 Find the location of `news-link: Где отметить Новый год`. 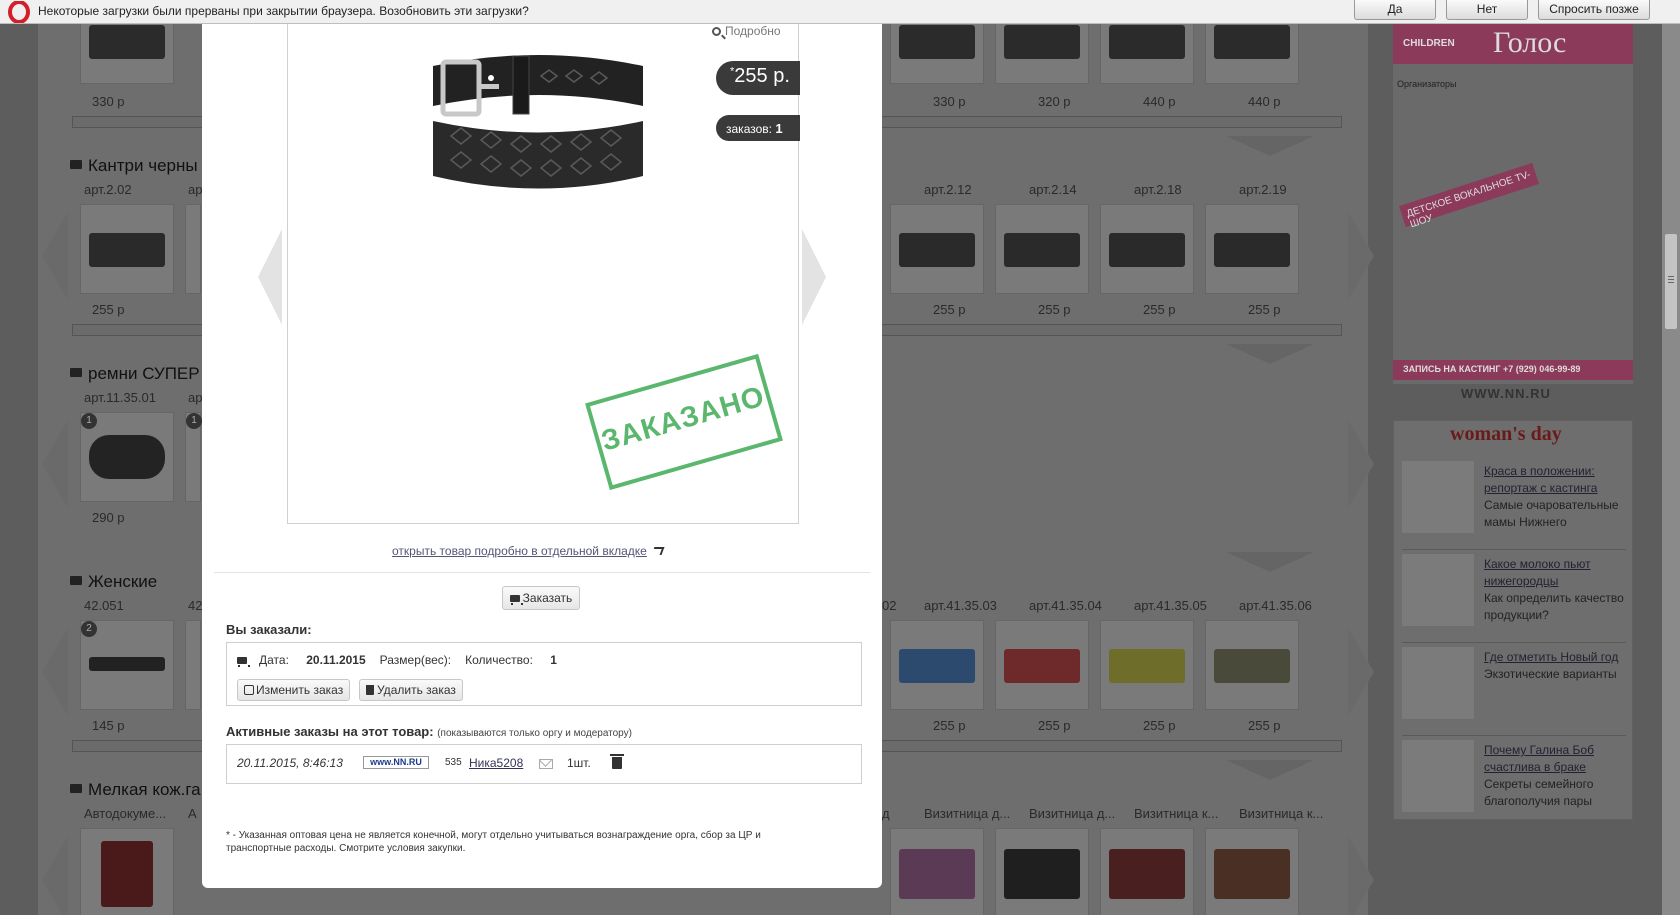

news-link: Где отметить Новый год is located at coordinates (1556, 657).